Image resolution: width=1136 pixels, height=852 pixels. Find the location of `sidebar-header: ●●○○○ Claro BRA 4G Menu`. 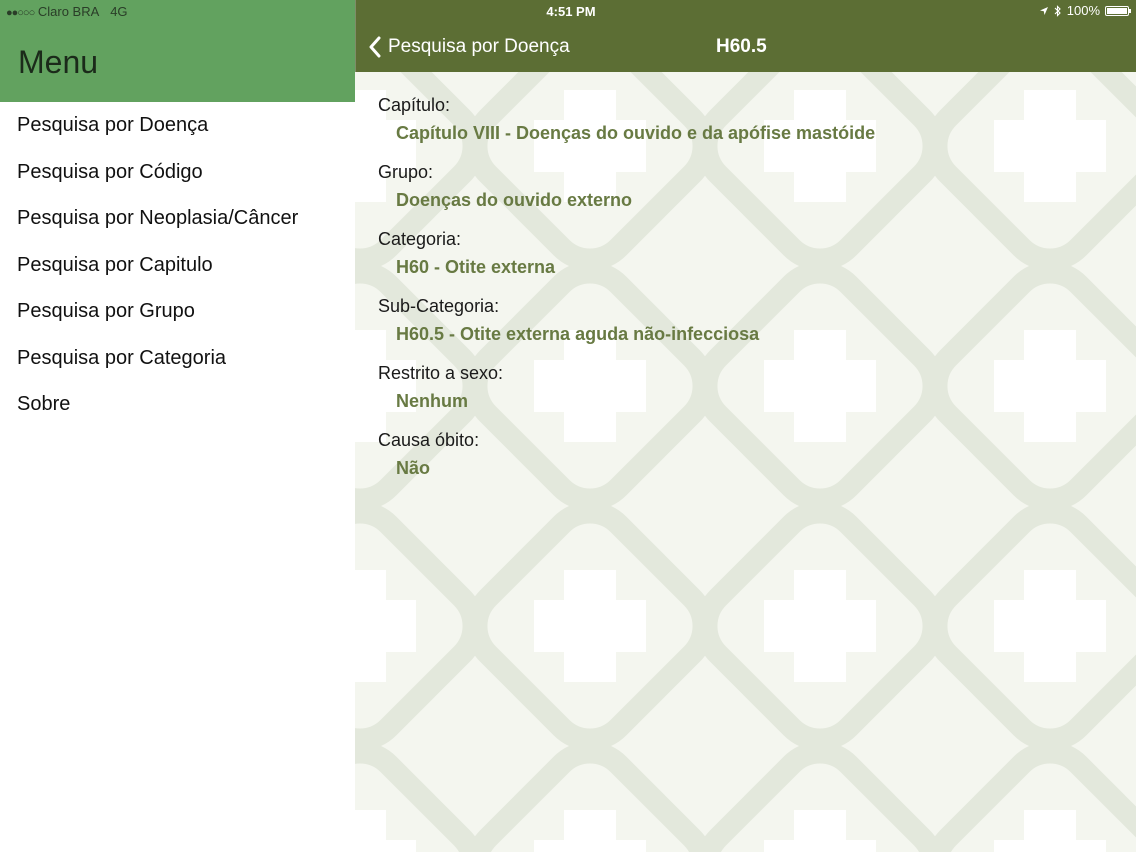

sidebar-header: ●●○○○ Claro BRA 4G Menu is located at coordinates (177, 51).